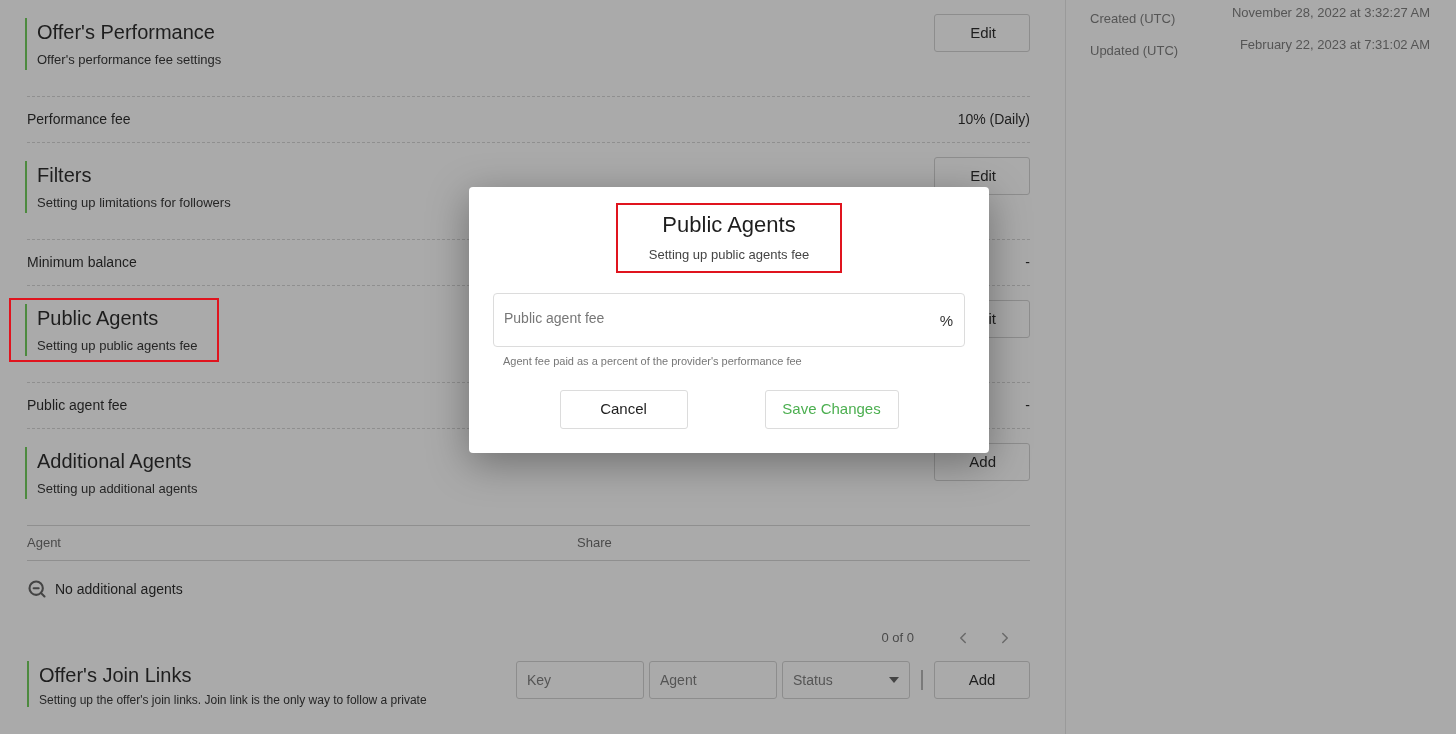 This screenshot has height=734, width=1456. Describe the element at coordinates (77, 405) in the screenshot. I see `field-label: Public agent fee` at that location.